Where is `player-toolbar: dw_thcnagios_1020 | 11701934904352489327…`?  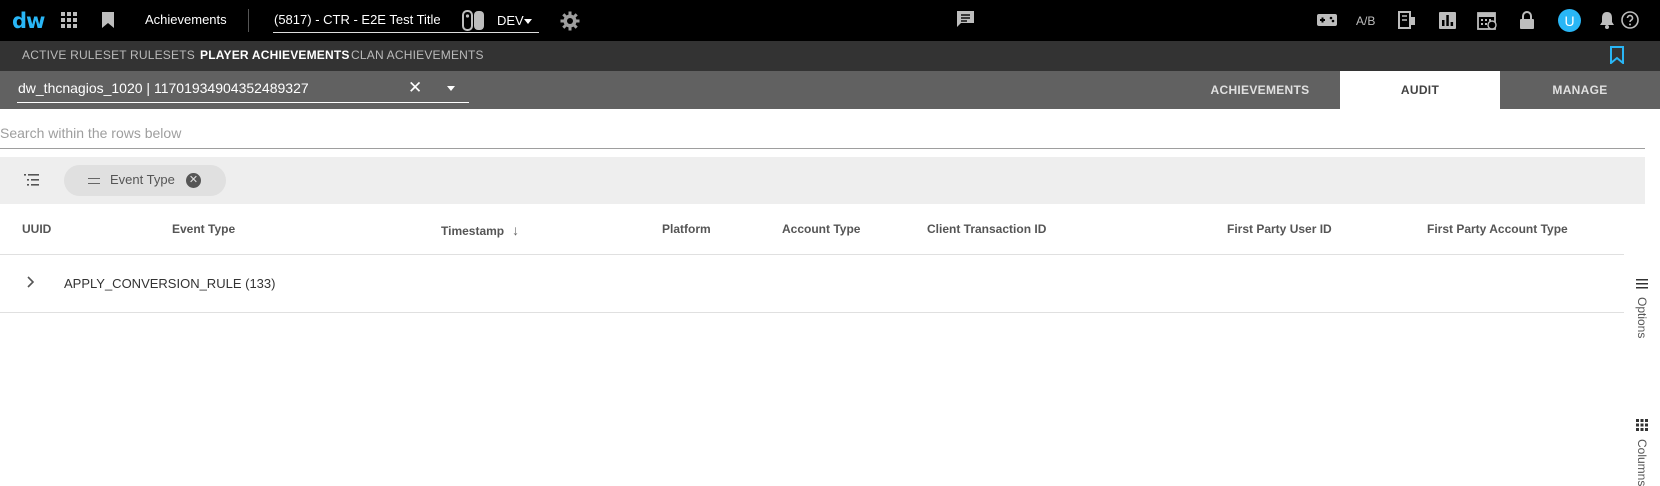
player-toolbar: dw_thcnagios_1020 | 11701934904352489327… is located at coordinates (830, 90).